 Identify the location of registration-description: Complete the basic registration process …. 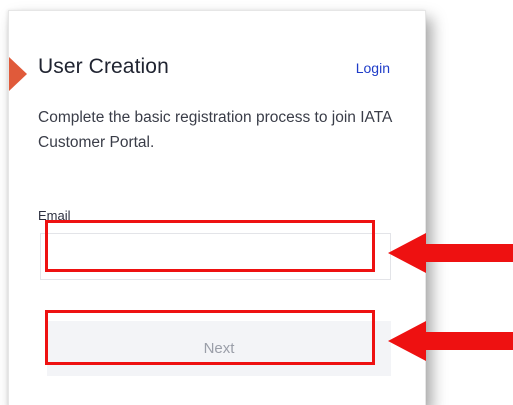
(215, 130).